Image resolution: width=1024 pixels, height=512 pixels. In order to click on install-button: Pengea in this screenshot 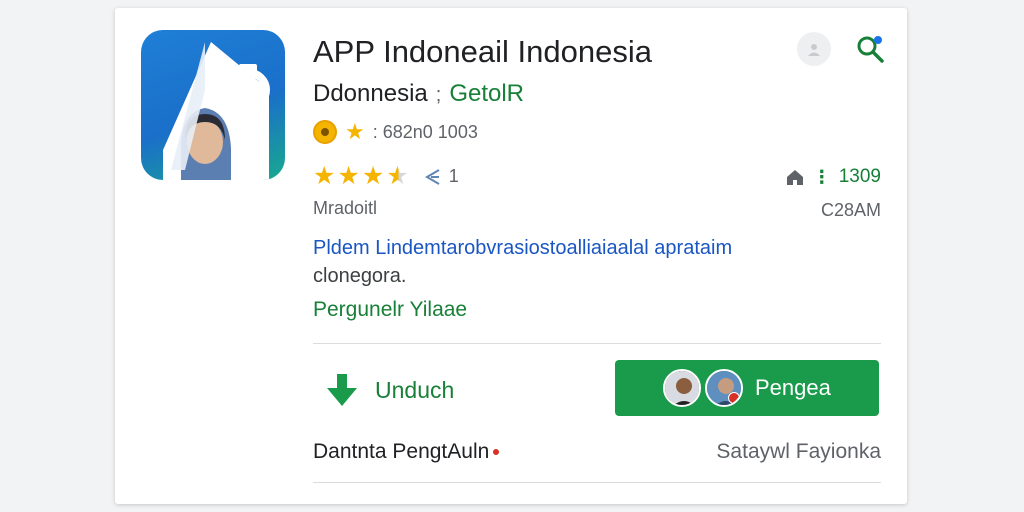, I will do `click(747, 388)`.